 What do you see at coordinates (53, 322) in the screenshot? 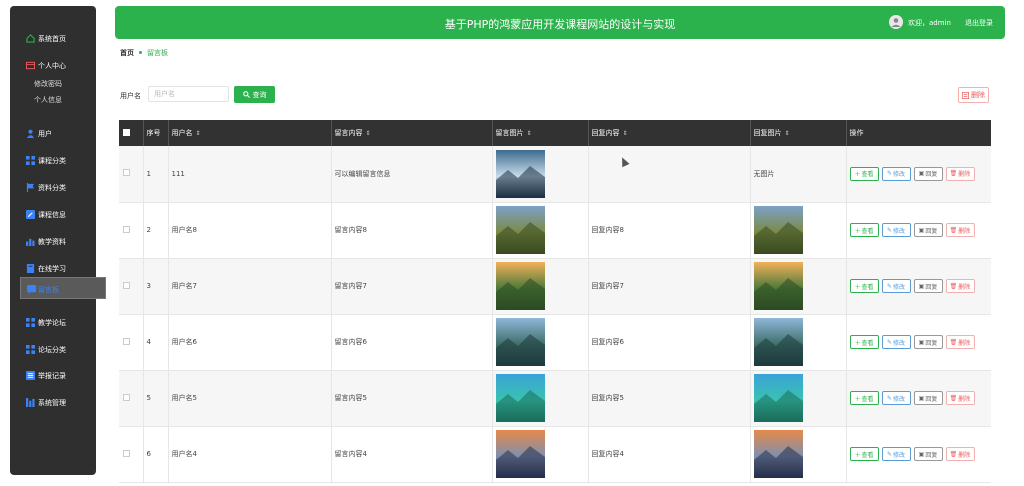
I see `sidebar-item-teaching-forum: 教学论坛` at bounding box center [53, 322].